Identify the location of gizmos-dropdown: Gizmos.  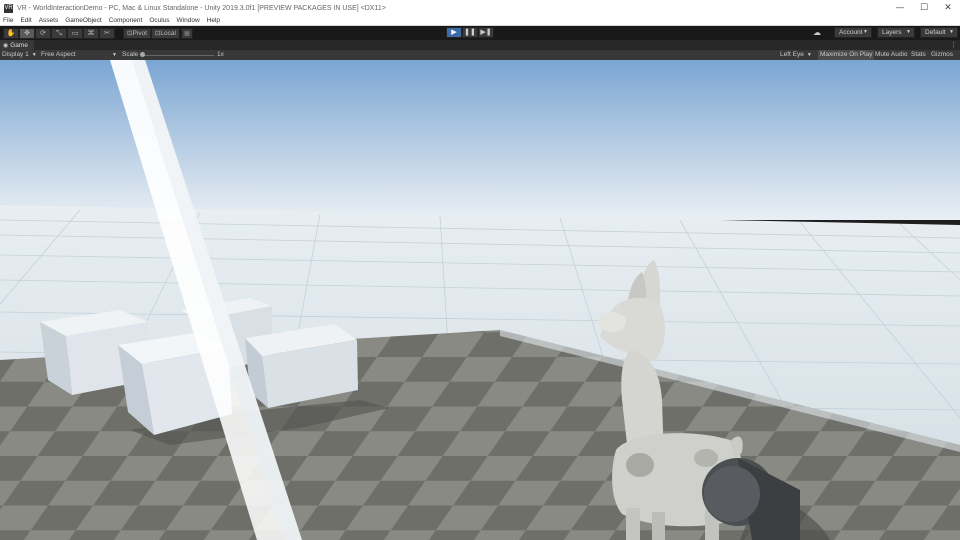
(942, 55).